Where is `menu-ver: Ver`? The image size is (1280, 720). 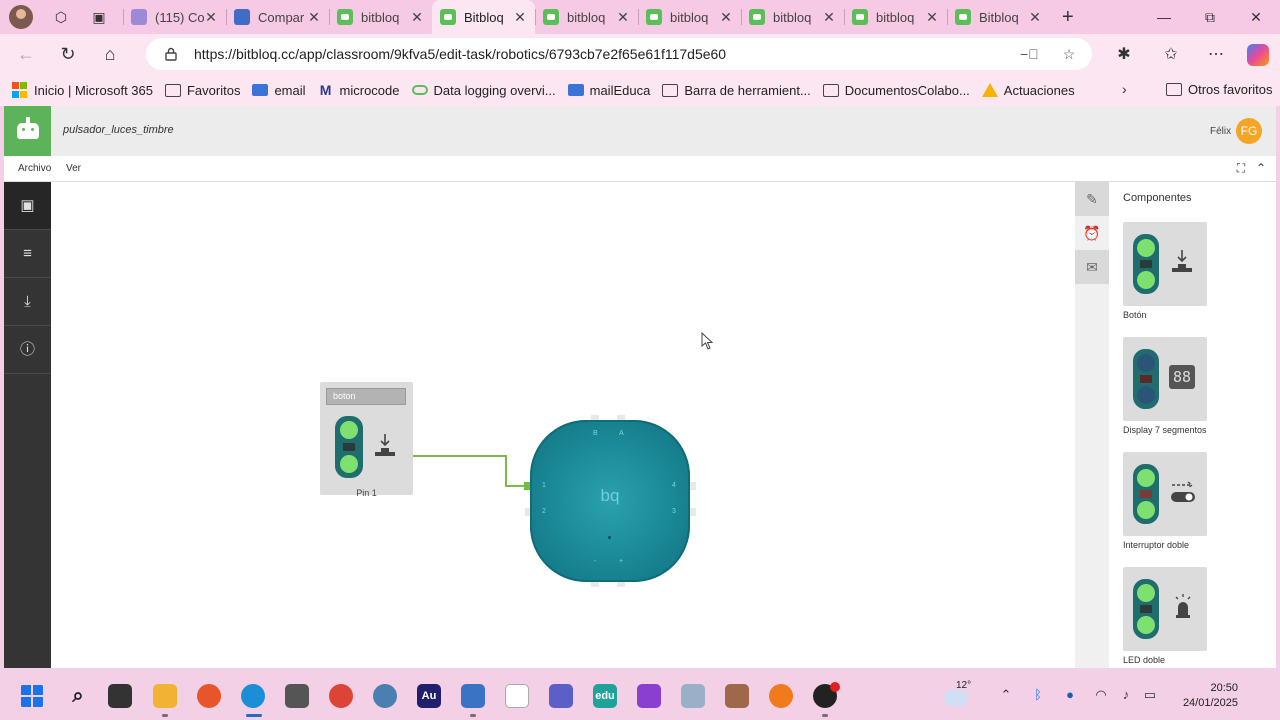 menu-ver: Ver is located at coordinates (73, 168).